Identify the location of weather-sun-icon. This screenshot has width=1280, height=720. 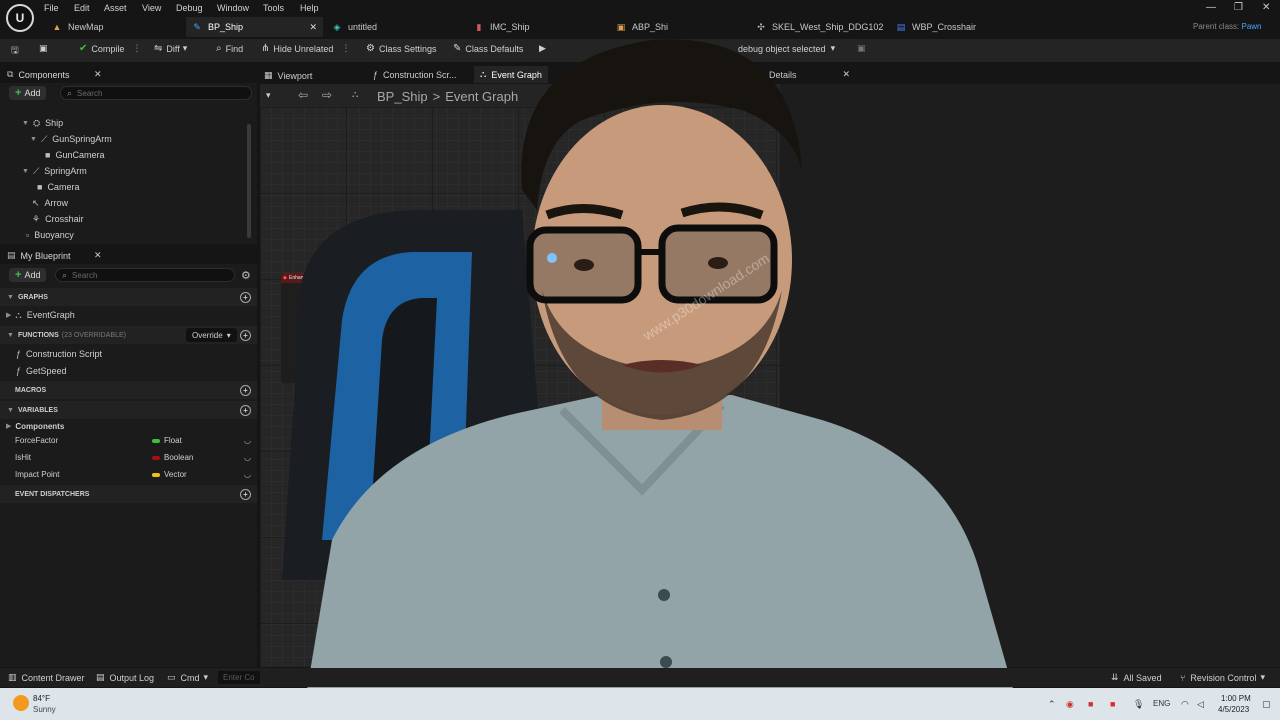
(21, 703).